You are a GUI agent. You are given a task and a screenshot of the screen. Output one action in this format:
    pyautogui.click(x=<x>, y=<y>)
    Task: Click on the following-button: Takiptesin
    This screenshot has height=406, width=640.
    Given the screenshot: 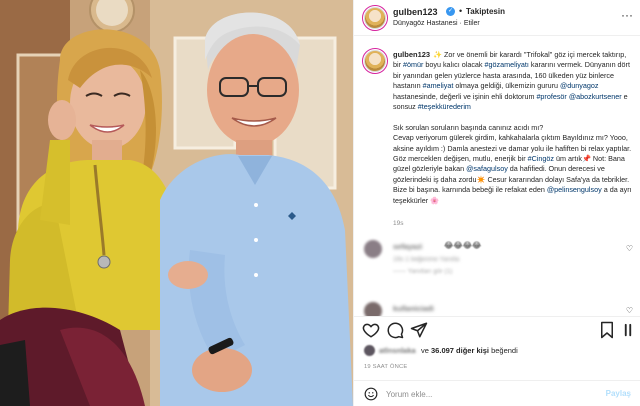 What is the action you would take?
    pyautogui.click(x=485, y=11)
    